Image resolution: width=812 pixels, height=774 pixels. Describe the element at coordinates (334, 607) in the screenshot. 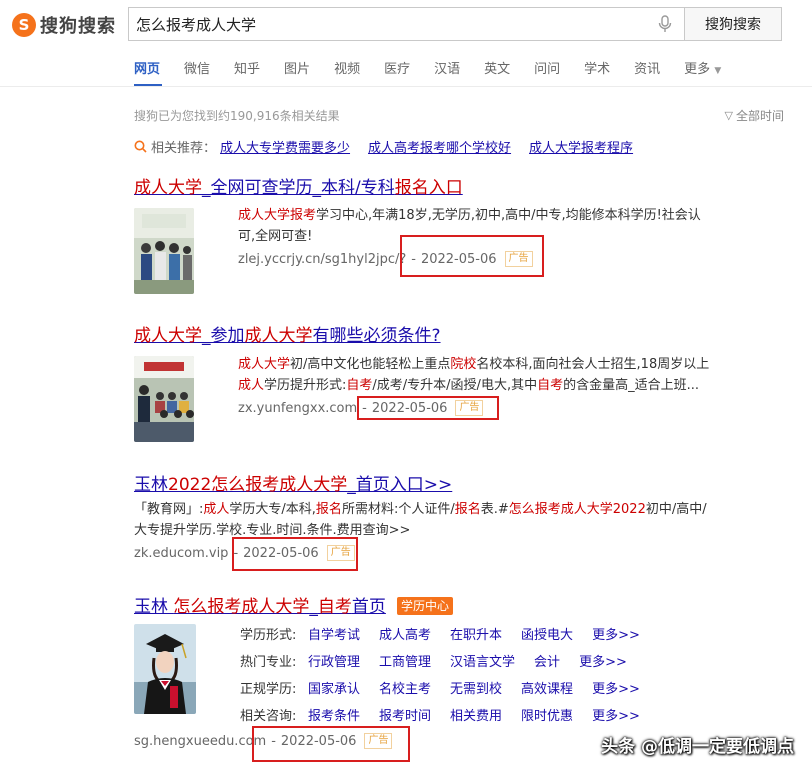

I see `title-highlight: 自考` at that location.